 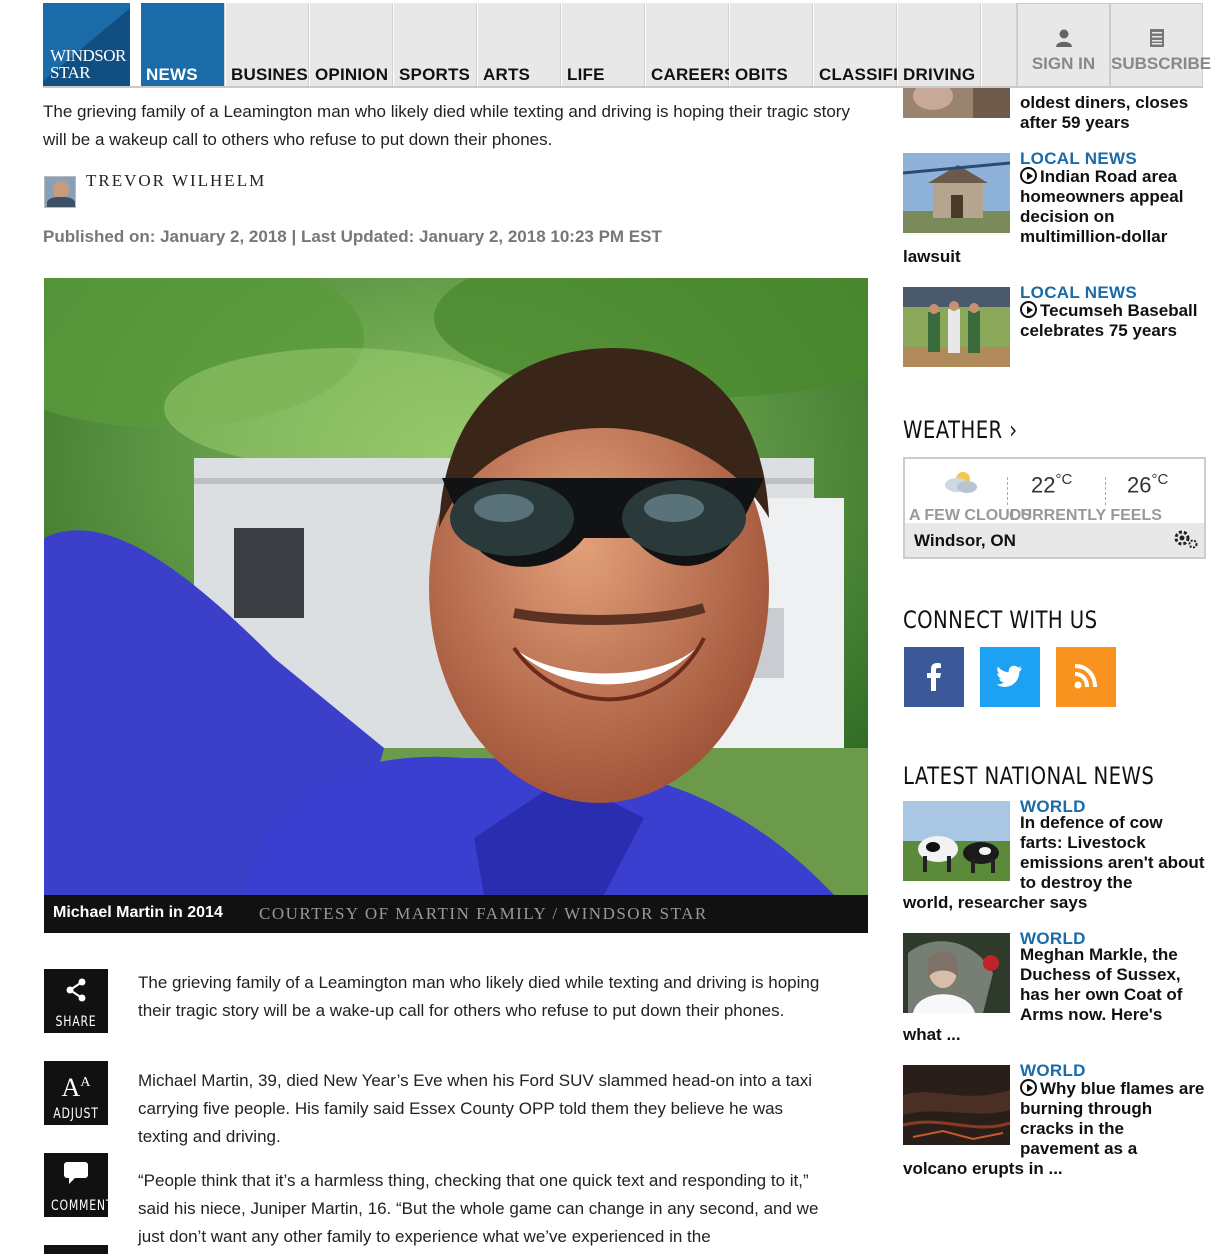 What do you see at coordinates (86, 45) in the screenshot?
I see `windsor-star-logo: WINDSOR STAR` at bounding box center [86, 45].